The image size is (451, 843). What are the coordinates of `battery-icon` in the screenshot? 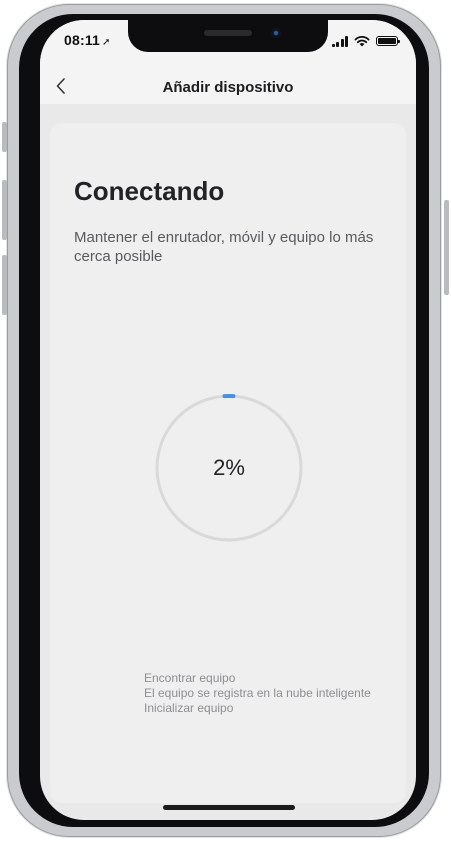 It's located at (388, 41).